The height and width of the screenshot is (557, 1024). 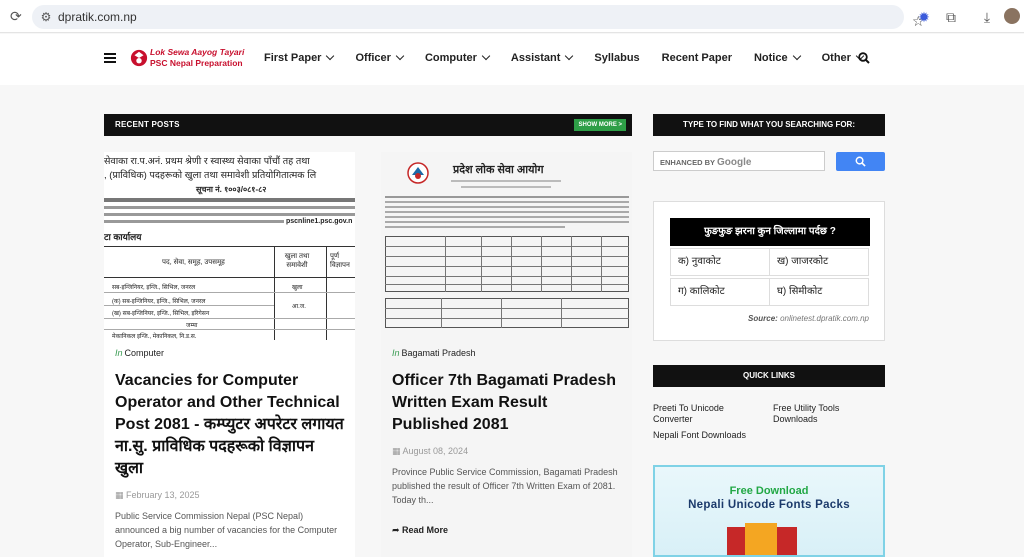 I want to click on post-date-text: February 13, 2025, so click(x=163, y=495).